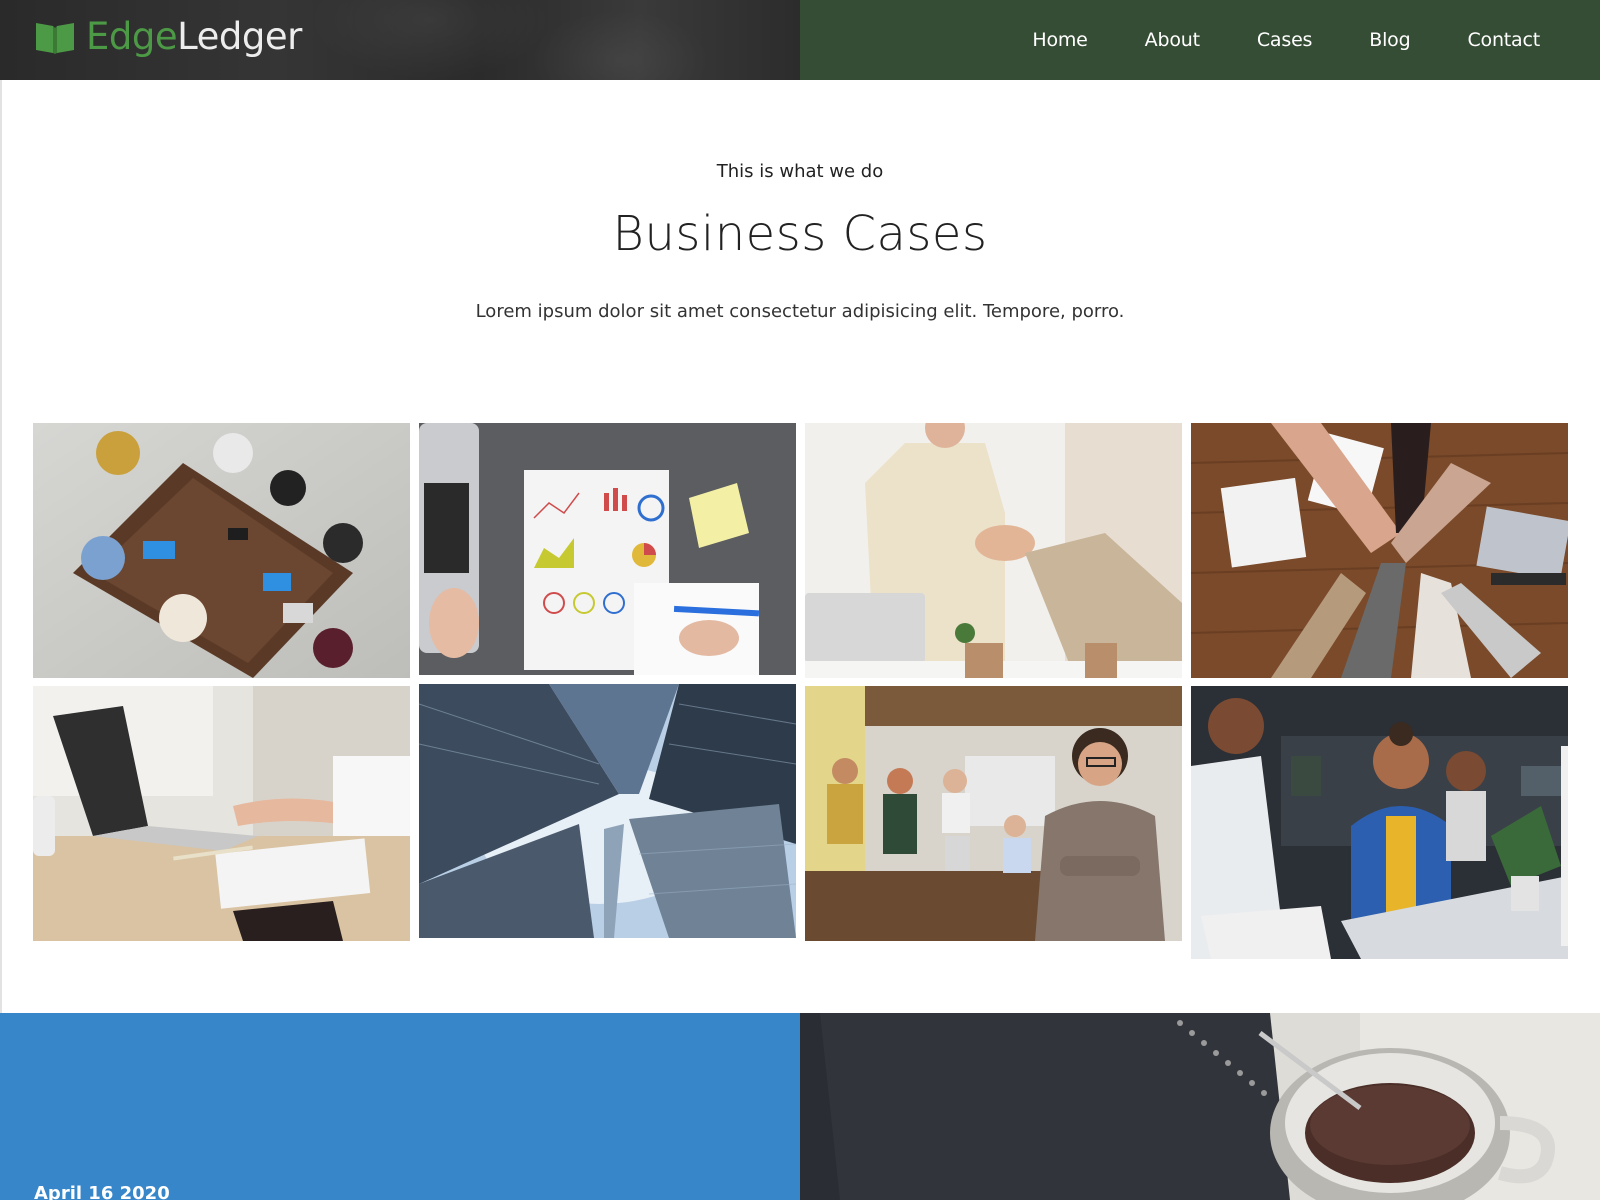 The width and height of the screenshot is (1600, 1200). I want to click on site-logo: EdgeLedger, so click(168, 36).